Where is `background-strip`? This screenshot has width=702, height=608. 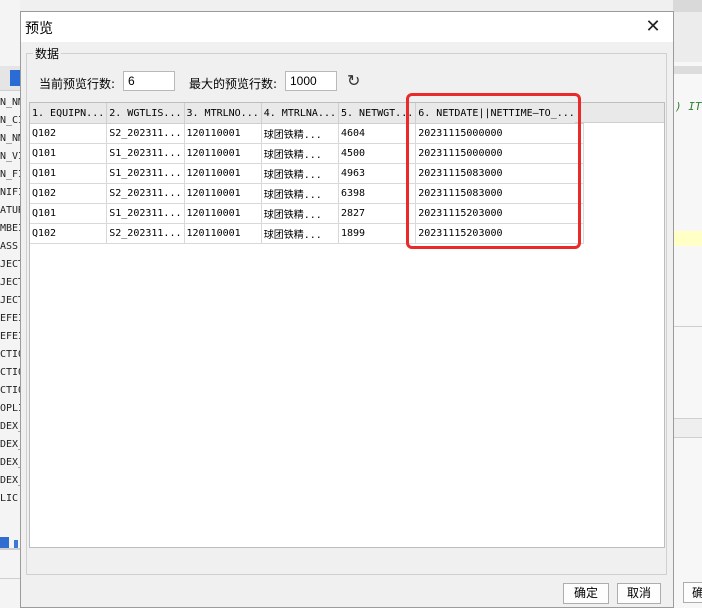 background-strip is located at coordinates (687, 6).